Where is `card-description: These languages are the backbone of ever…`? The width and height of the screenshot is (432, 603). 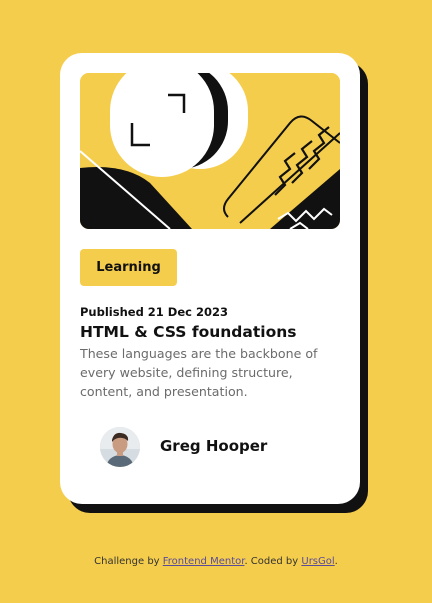
card-description: These languages are the backbone of ever… is located at coordinates (199, 372).